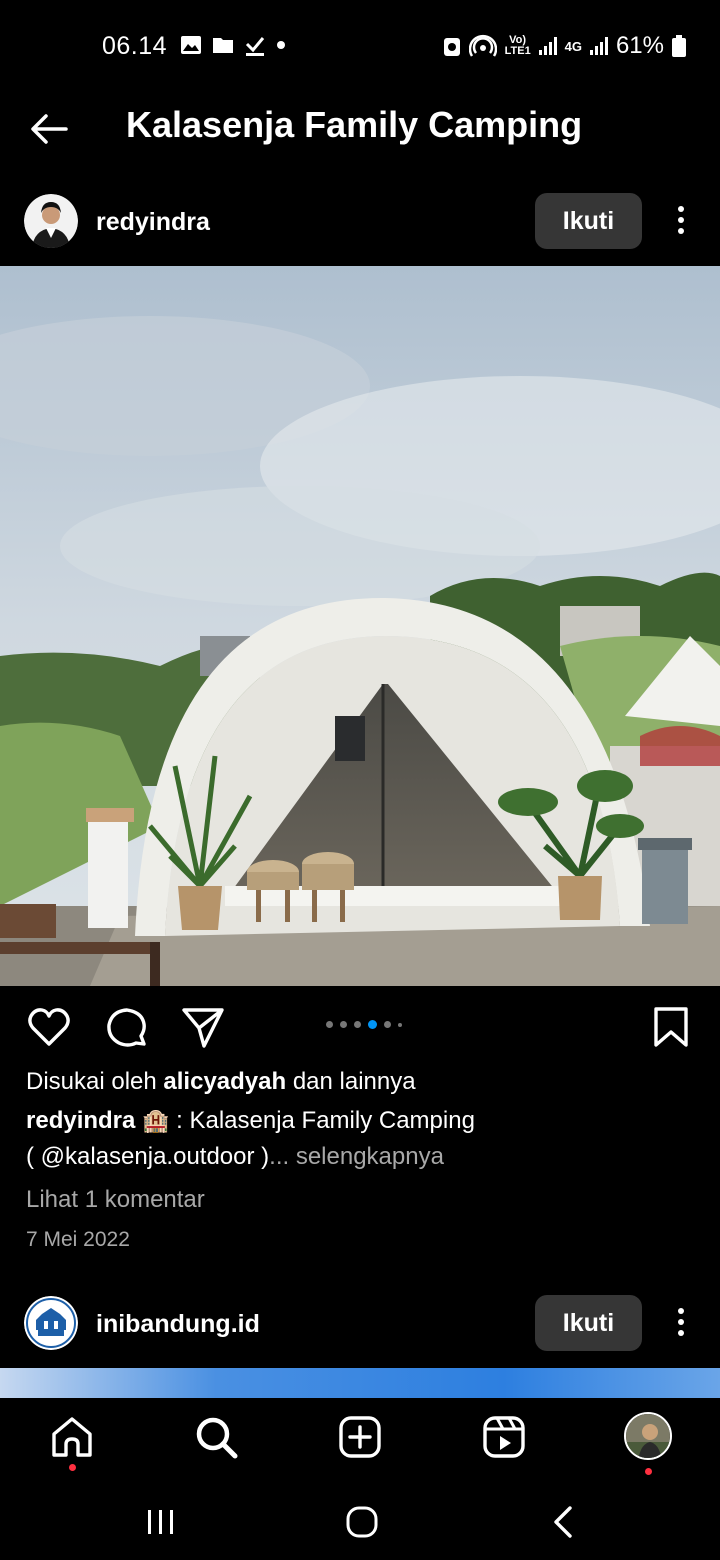 Image resolution: width=720 pixels, height=1560 pixels. Describe the element at coordinates (679, 46) in the screenshot. I see `battery-icon` at that location.